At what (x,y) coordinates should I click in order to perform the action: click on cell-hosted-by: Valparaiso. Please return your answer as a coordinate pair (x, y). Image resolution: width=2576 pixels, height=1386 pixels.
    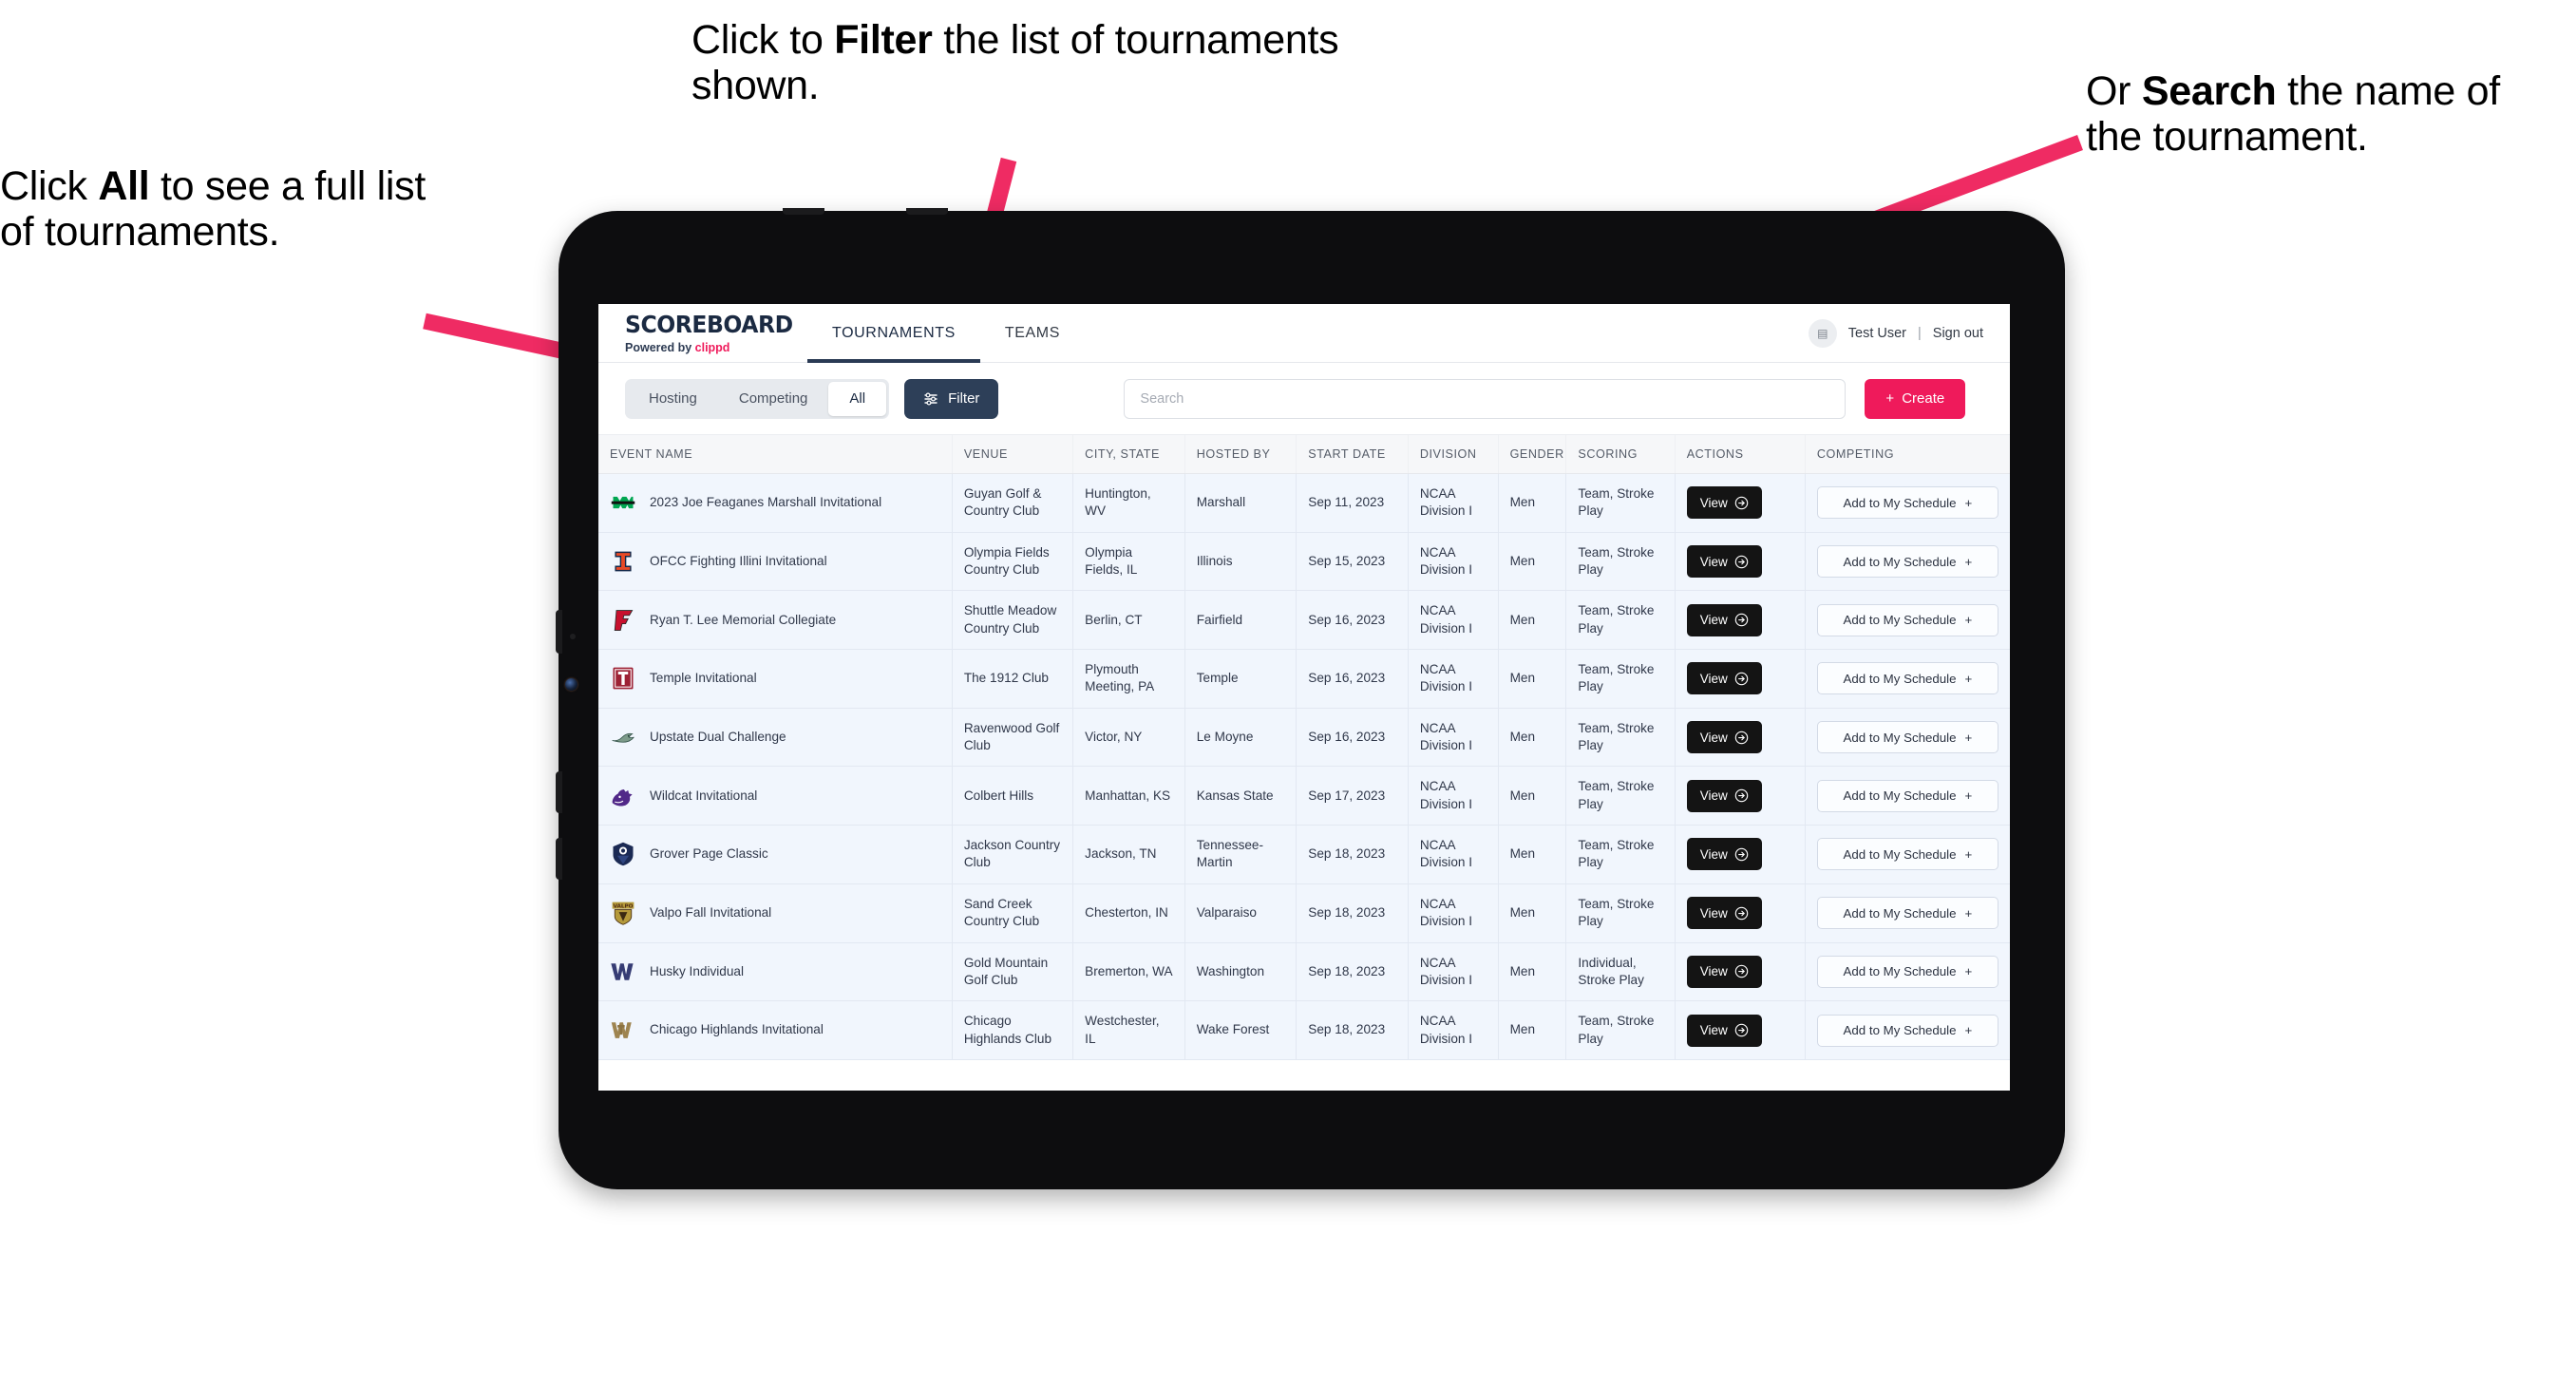
    Looking at the image, I should click on (1240, 913).